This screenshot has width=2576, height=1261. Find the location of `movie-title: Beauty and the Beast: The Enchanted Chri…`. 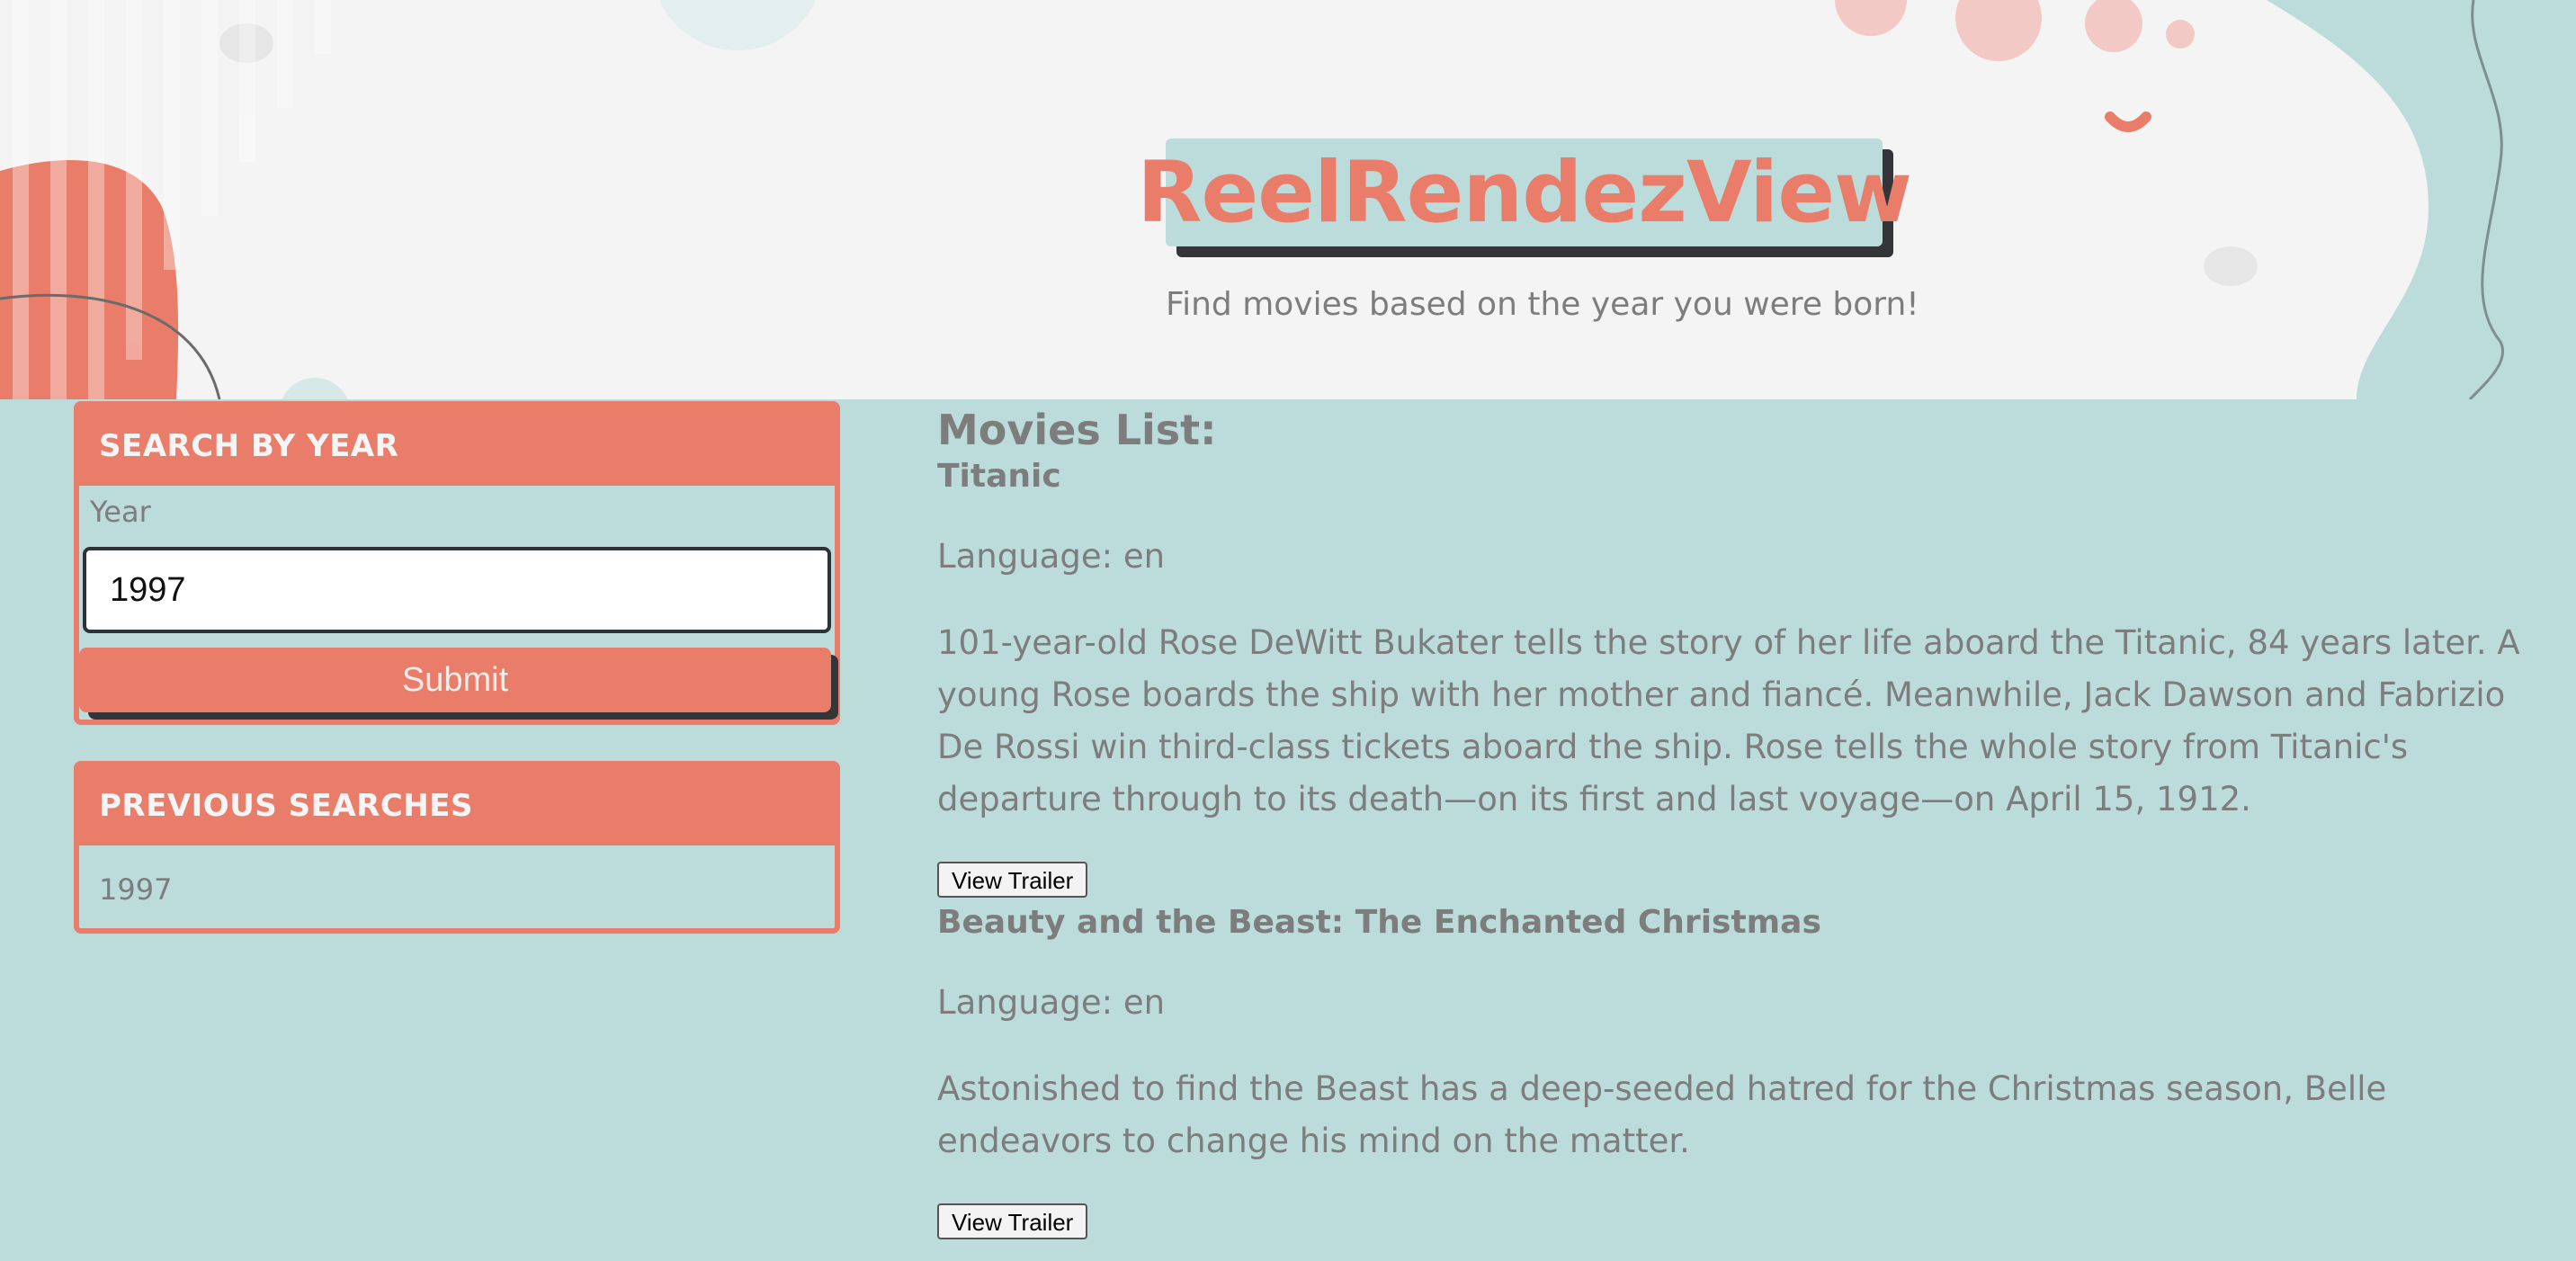

movie-title: Beauty and the Beast: The Enchanted Chri… is located at coordinates (1379, 922).